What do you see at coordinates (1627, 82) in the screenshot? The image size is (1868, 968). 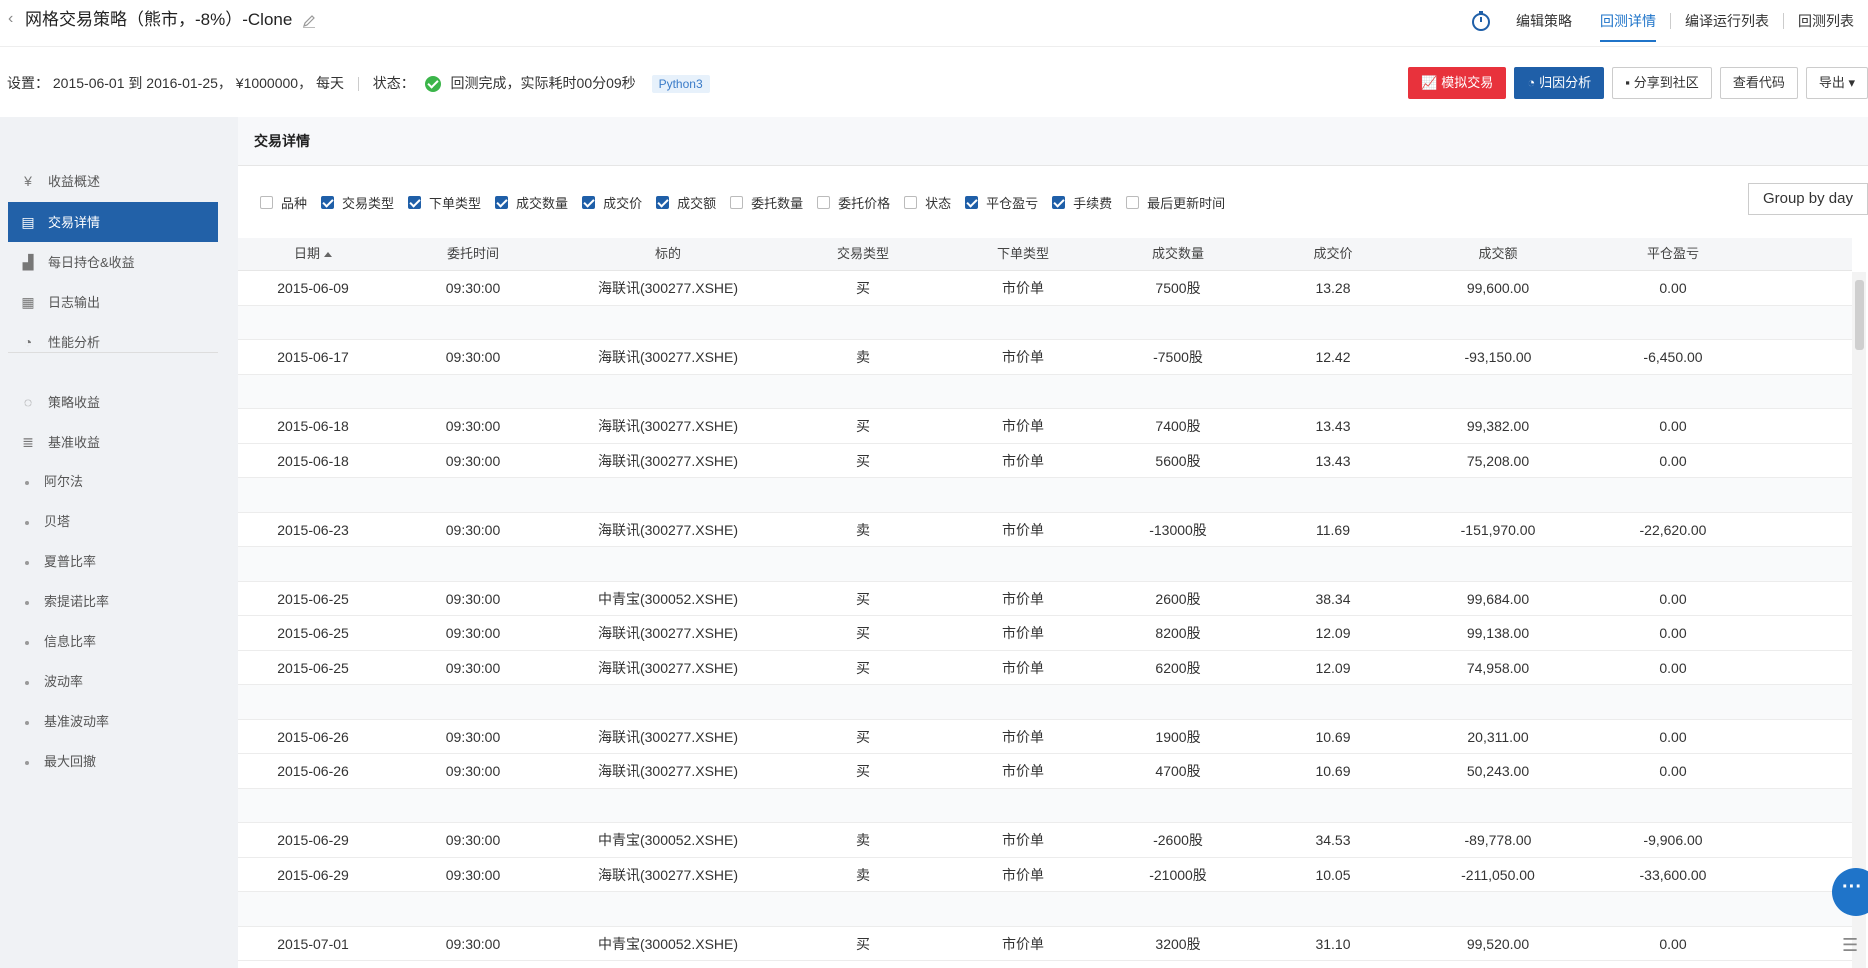 I see `comment-icon: ▪` at bounding box center [1627, 82].